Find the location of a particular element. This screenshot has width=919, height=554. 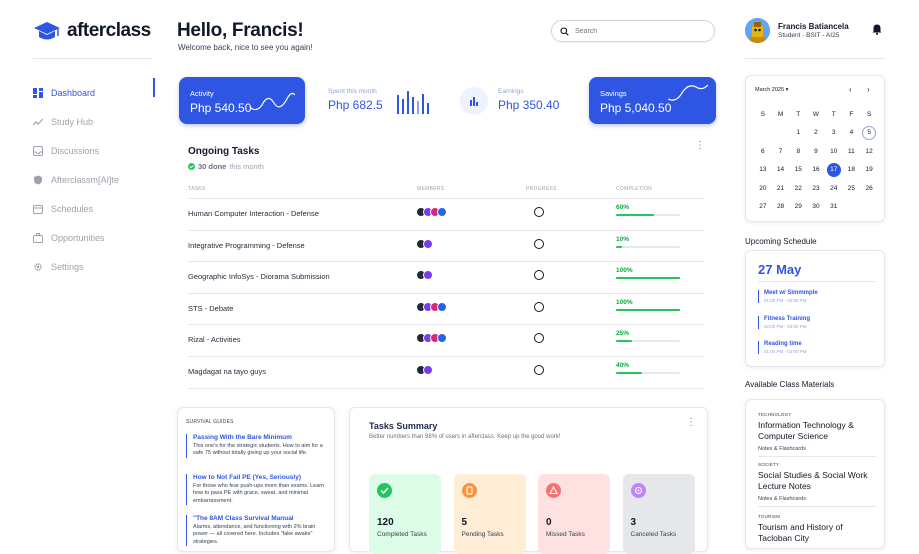

calendar-day: 23 is located at coordinates (816, 188).